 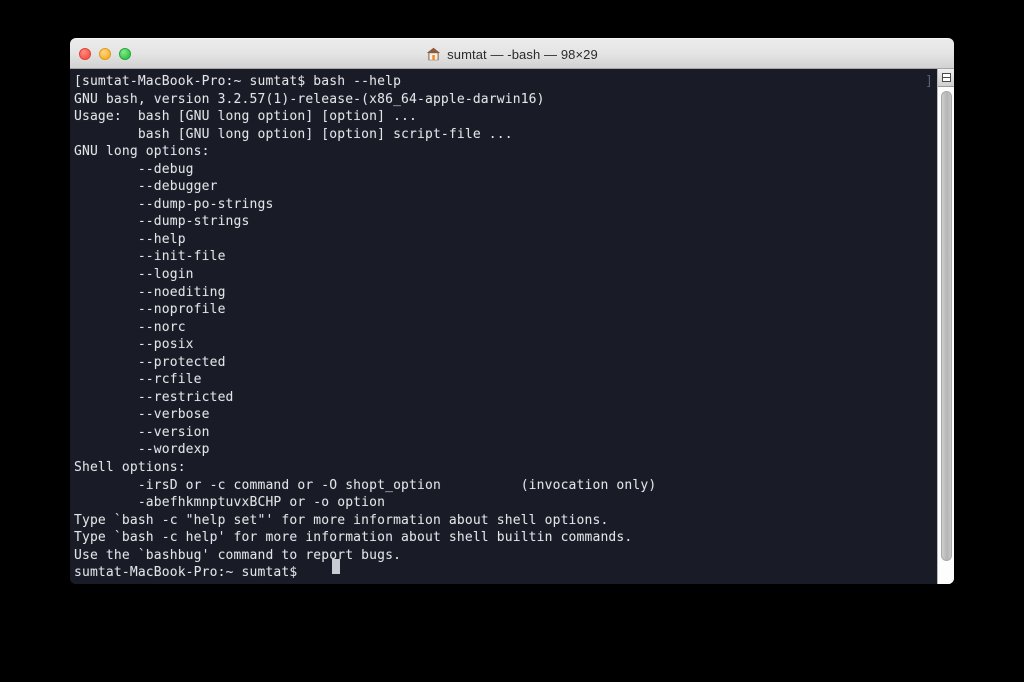 I want to click on window-title-block: sumtat — -bash — 98×29, so click(x=512, y=54).